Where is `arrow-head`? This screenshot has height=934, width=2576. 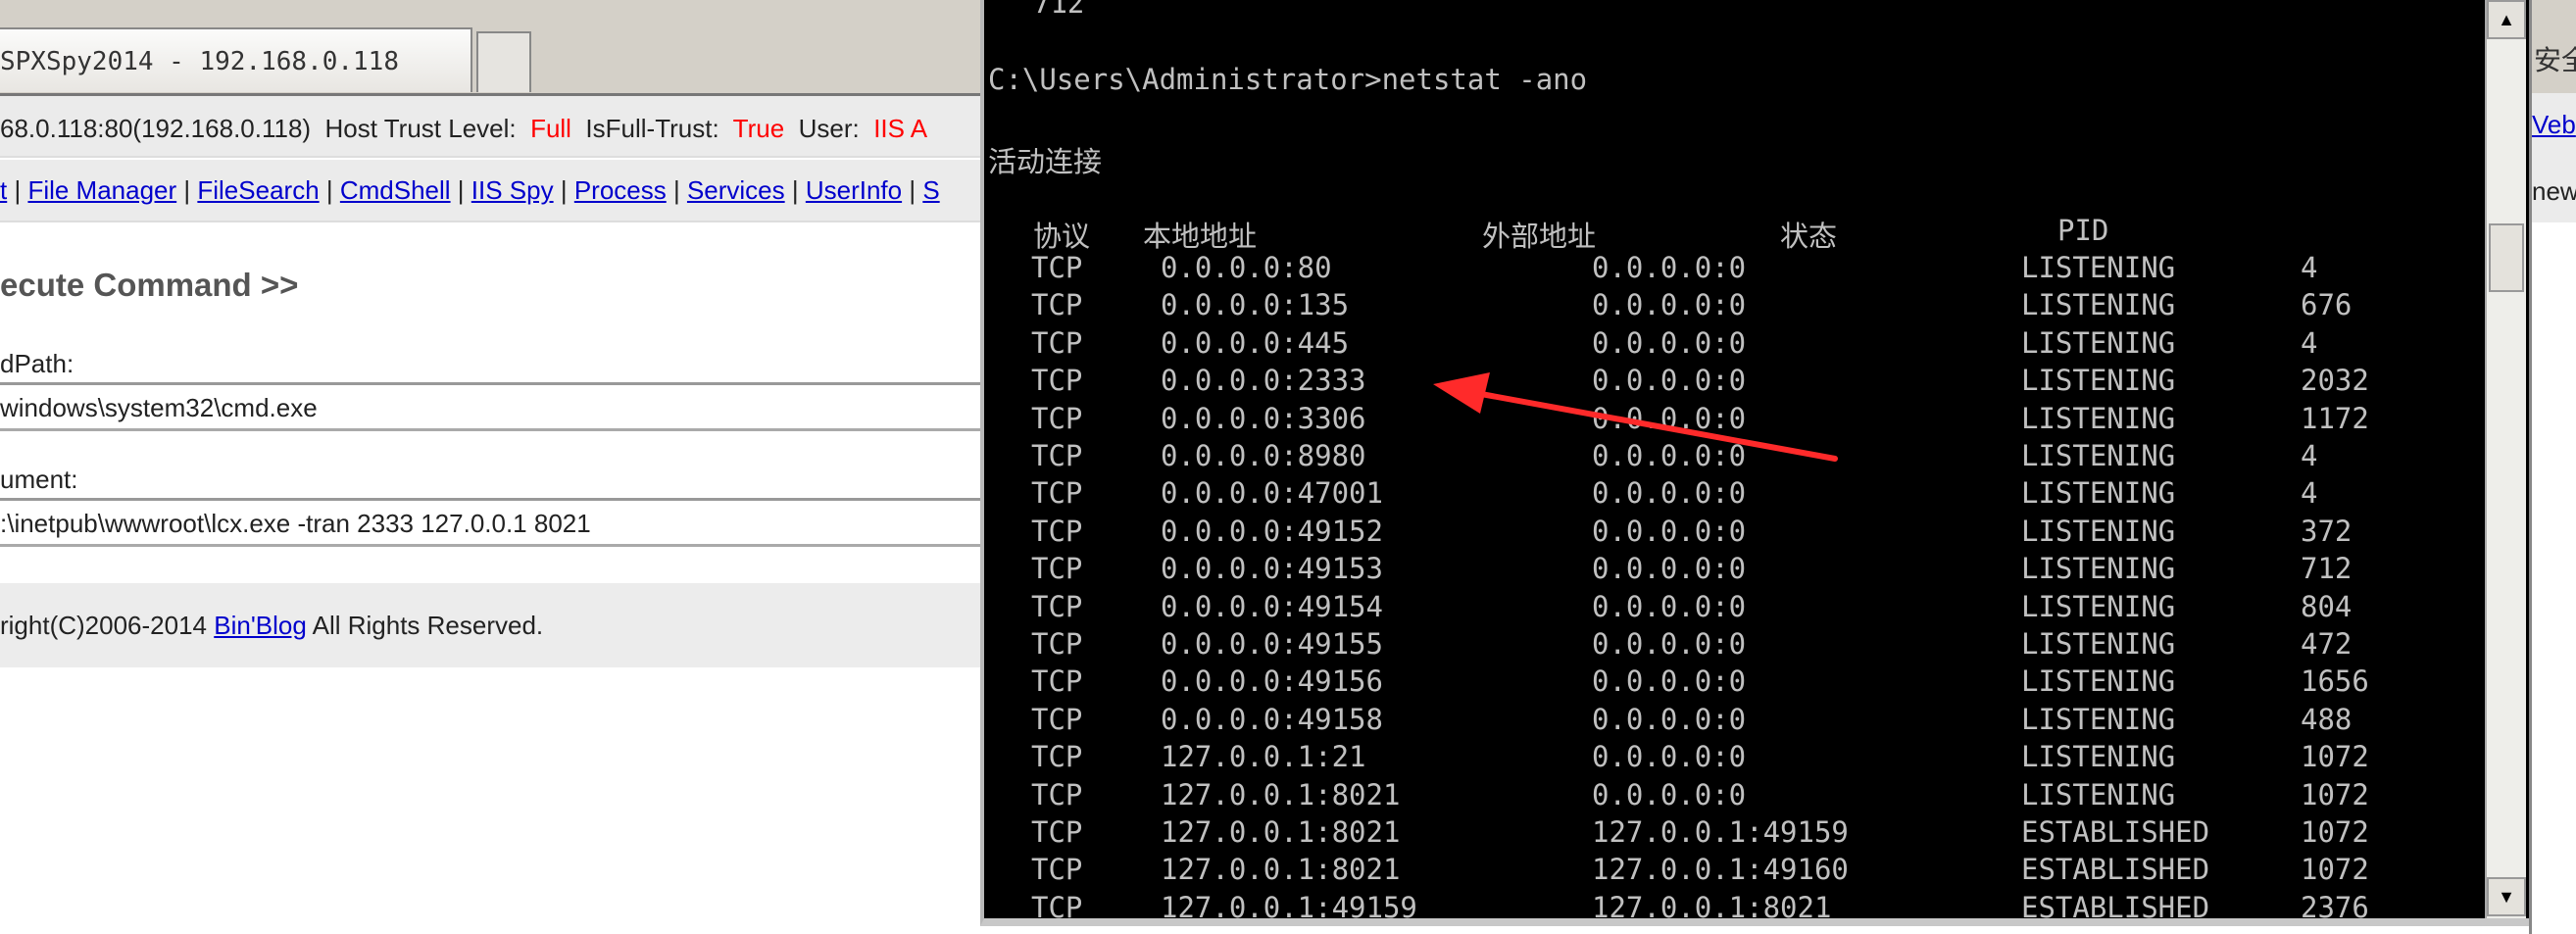
arrow-head is located at coordinates (1461, 393).